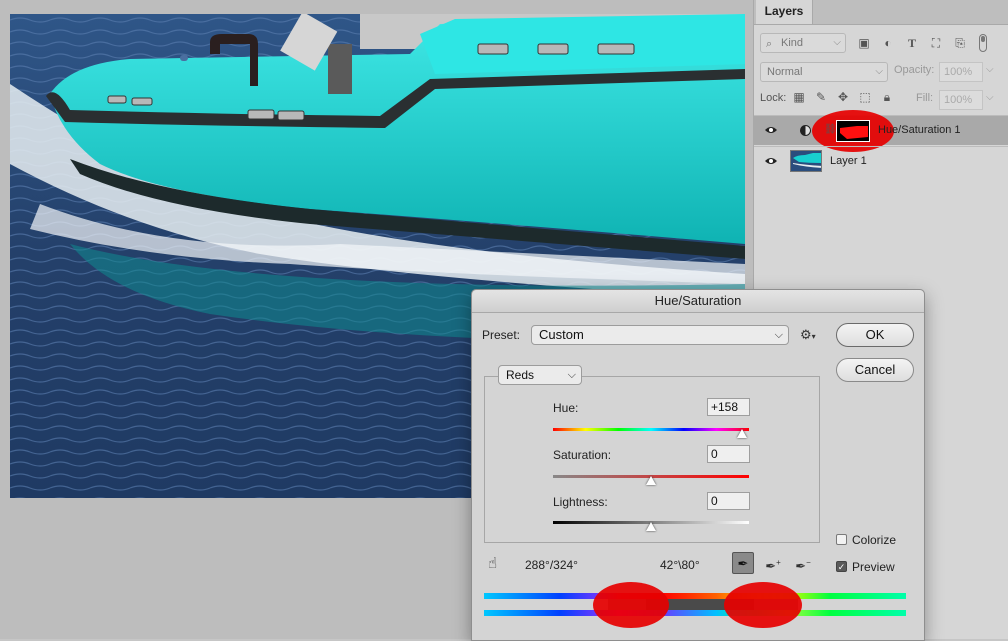 The width and height of the screenshot is (1008, 641). What do you see at coordinates (540, 375) in the screenshot?
I see `channel-select: Reds ⌵` at bounding box center [540, 375].